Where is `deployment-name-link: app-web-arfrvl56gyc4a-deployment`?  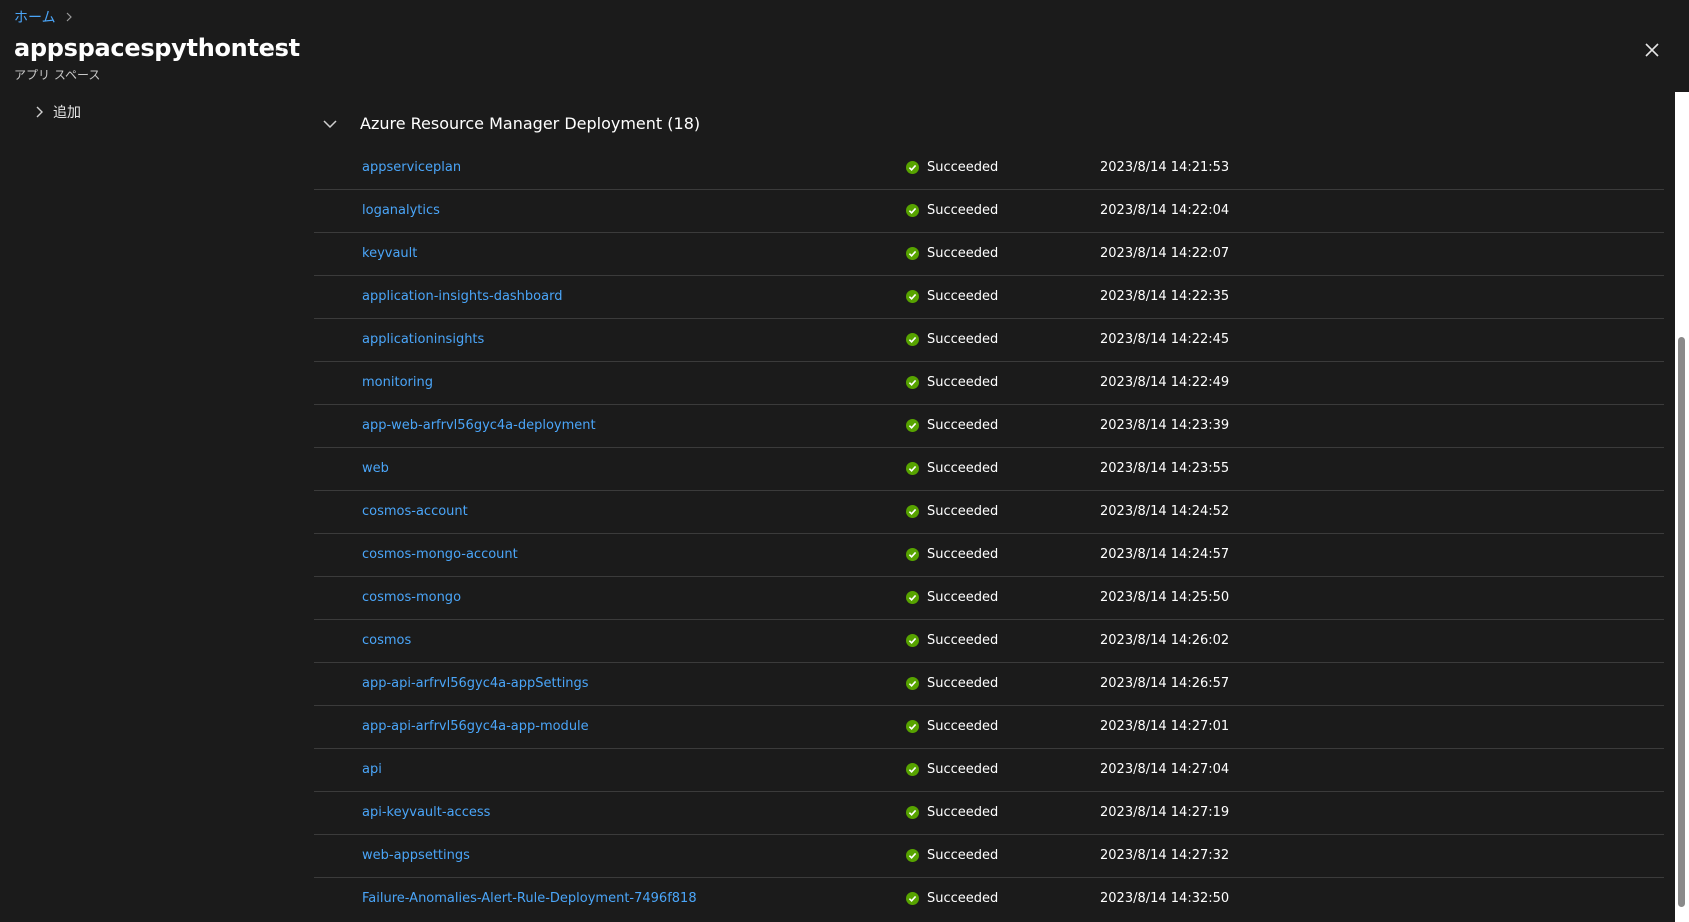
deployment-name-link: app-web-arfrvl56gyc4a-deployment is located at coordinates (479, 425).